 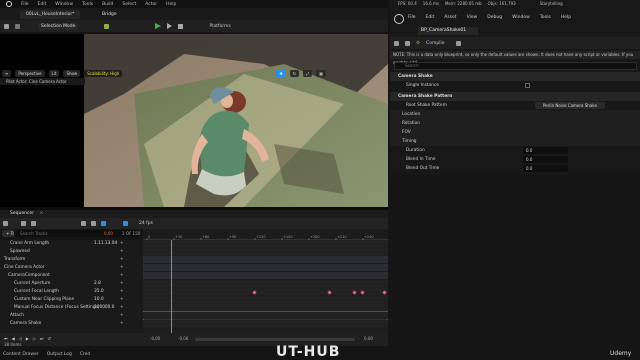 What do you see at coordinates (418, 43) in the screenshot?
I see `compile-icon: ⚙` at bounding box center [418, 43].